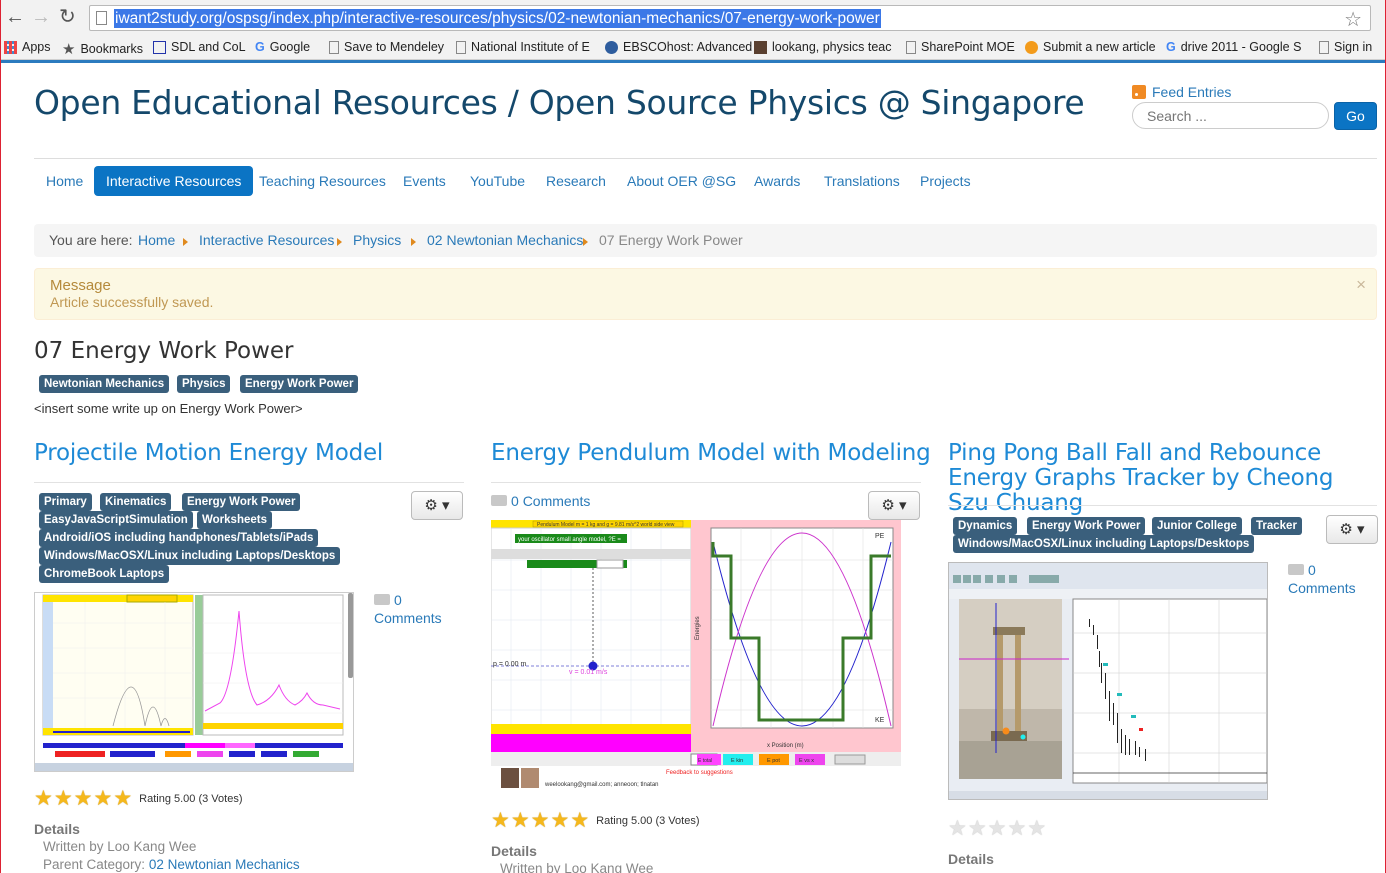  What do you see at coordinates (1353, 19) in the screenshot?
I see `bookmark-star-icon: ☆` at bounding box center [1353, 19].